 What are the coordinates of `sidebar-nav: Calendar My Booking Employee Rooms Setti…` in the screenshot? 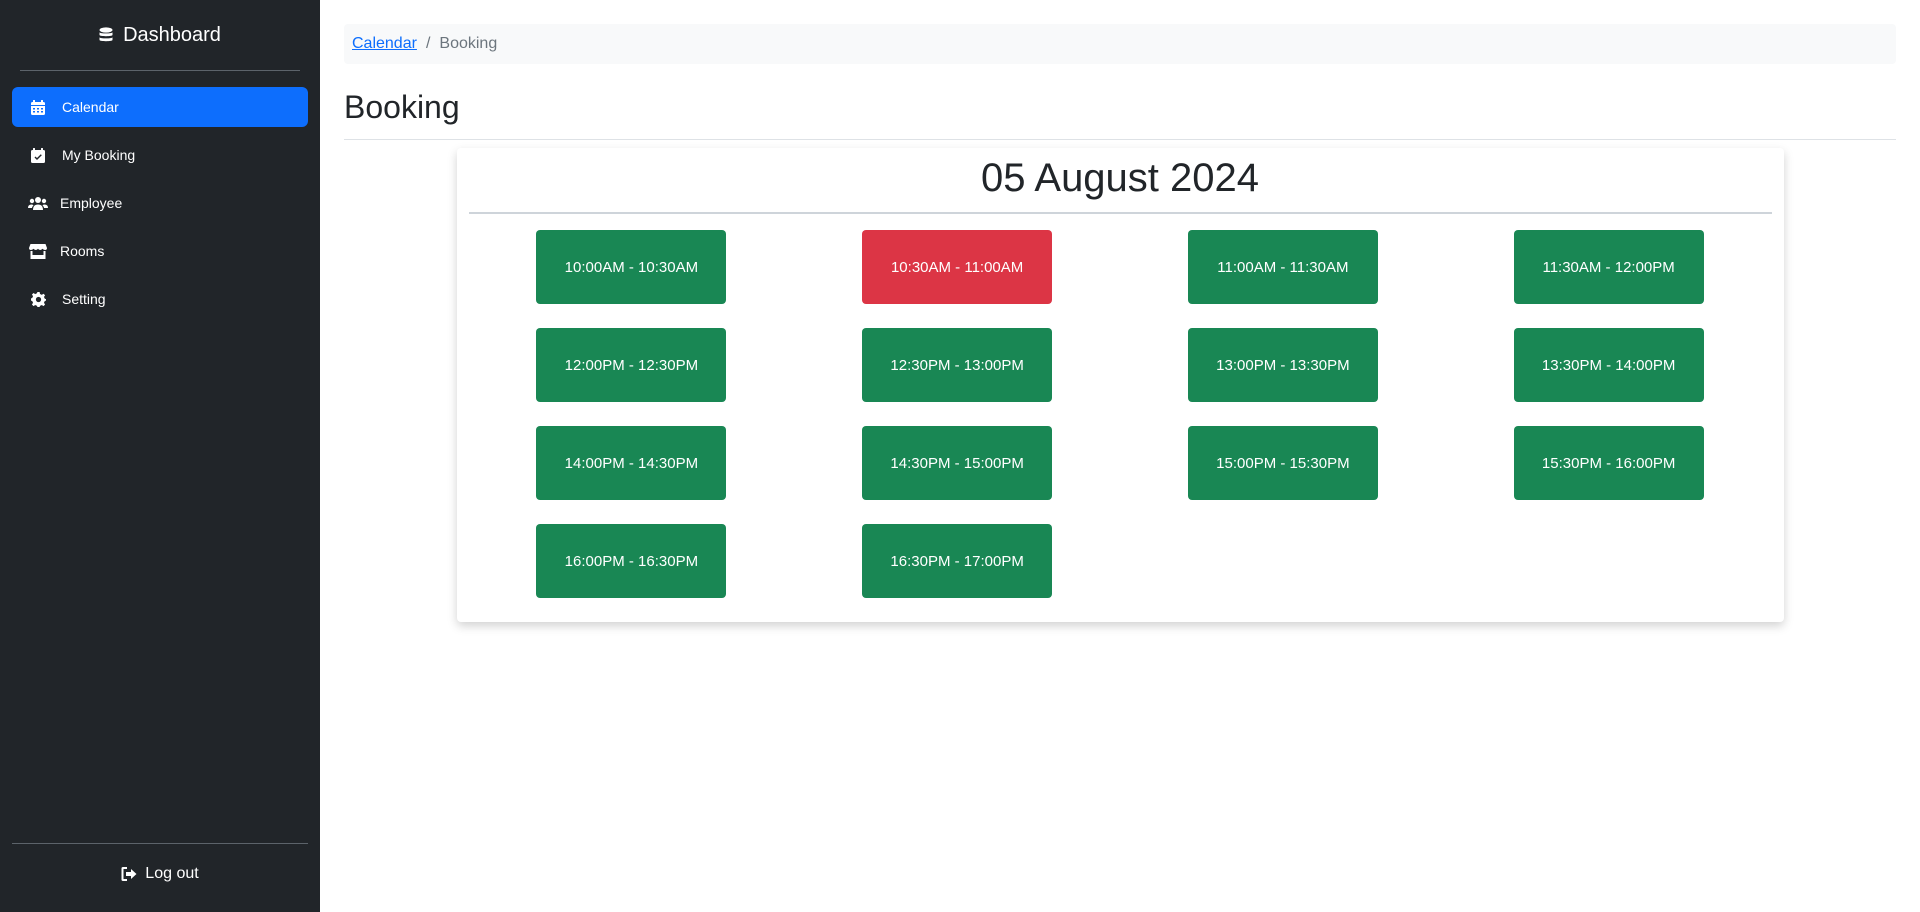 It's located at (160, 465).